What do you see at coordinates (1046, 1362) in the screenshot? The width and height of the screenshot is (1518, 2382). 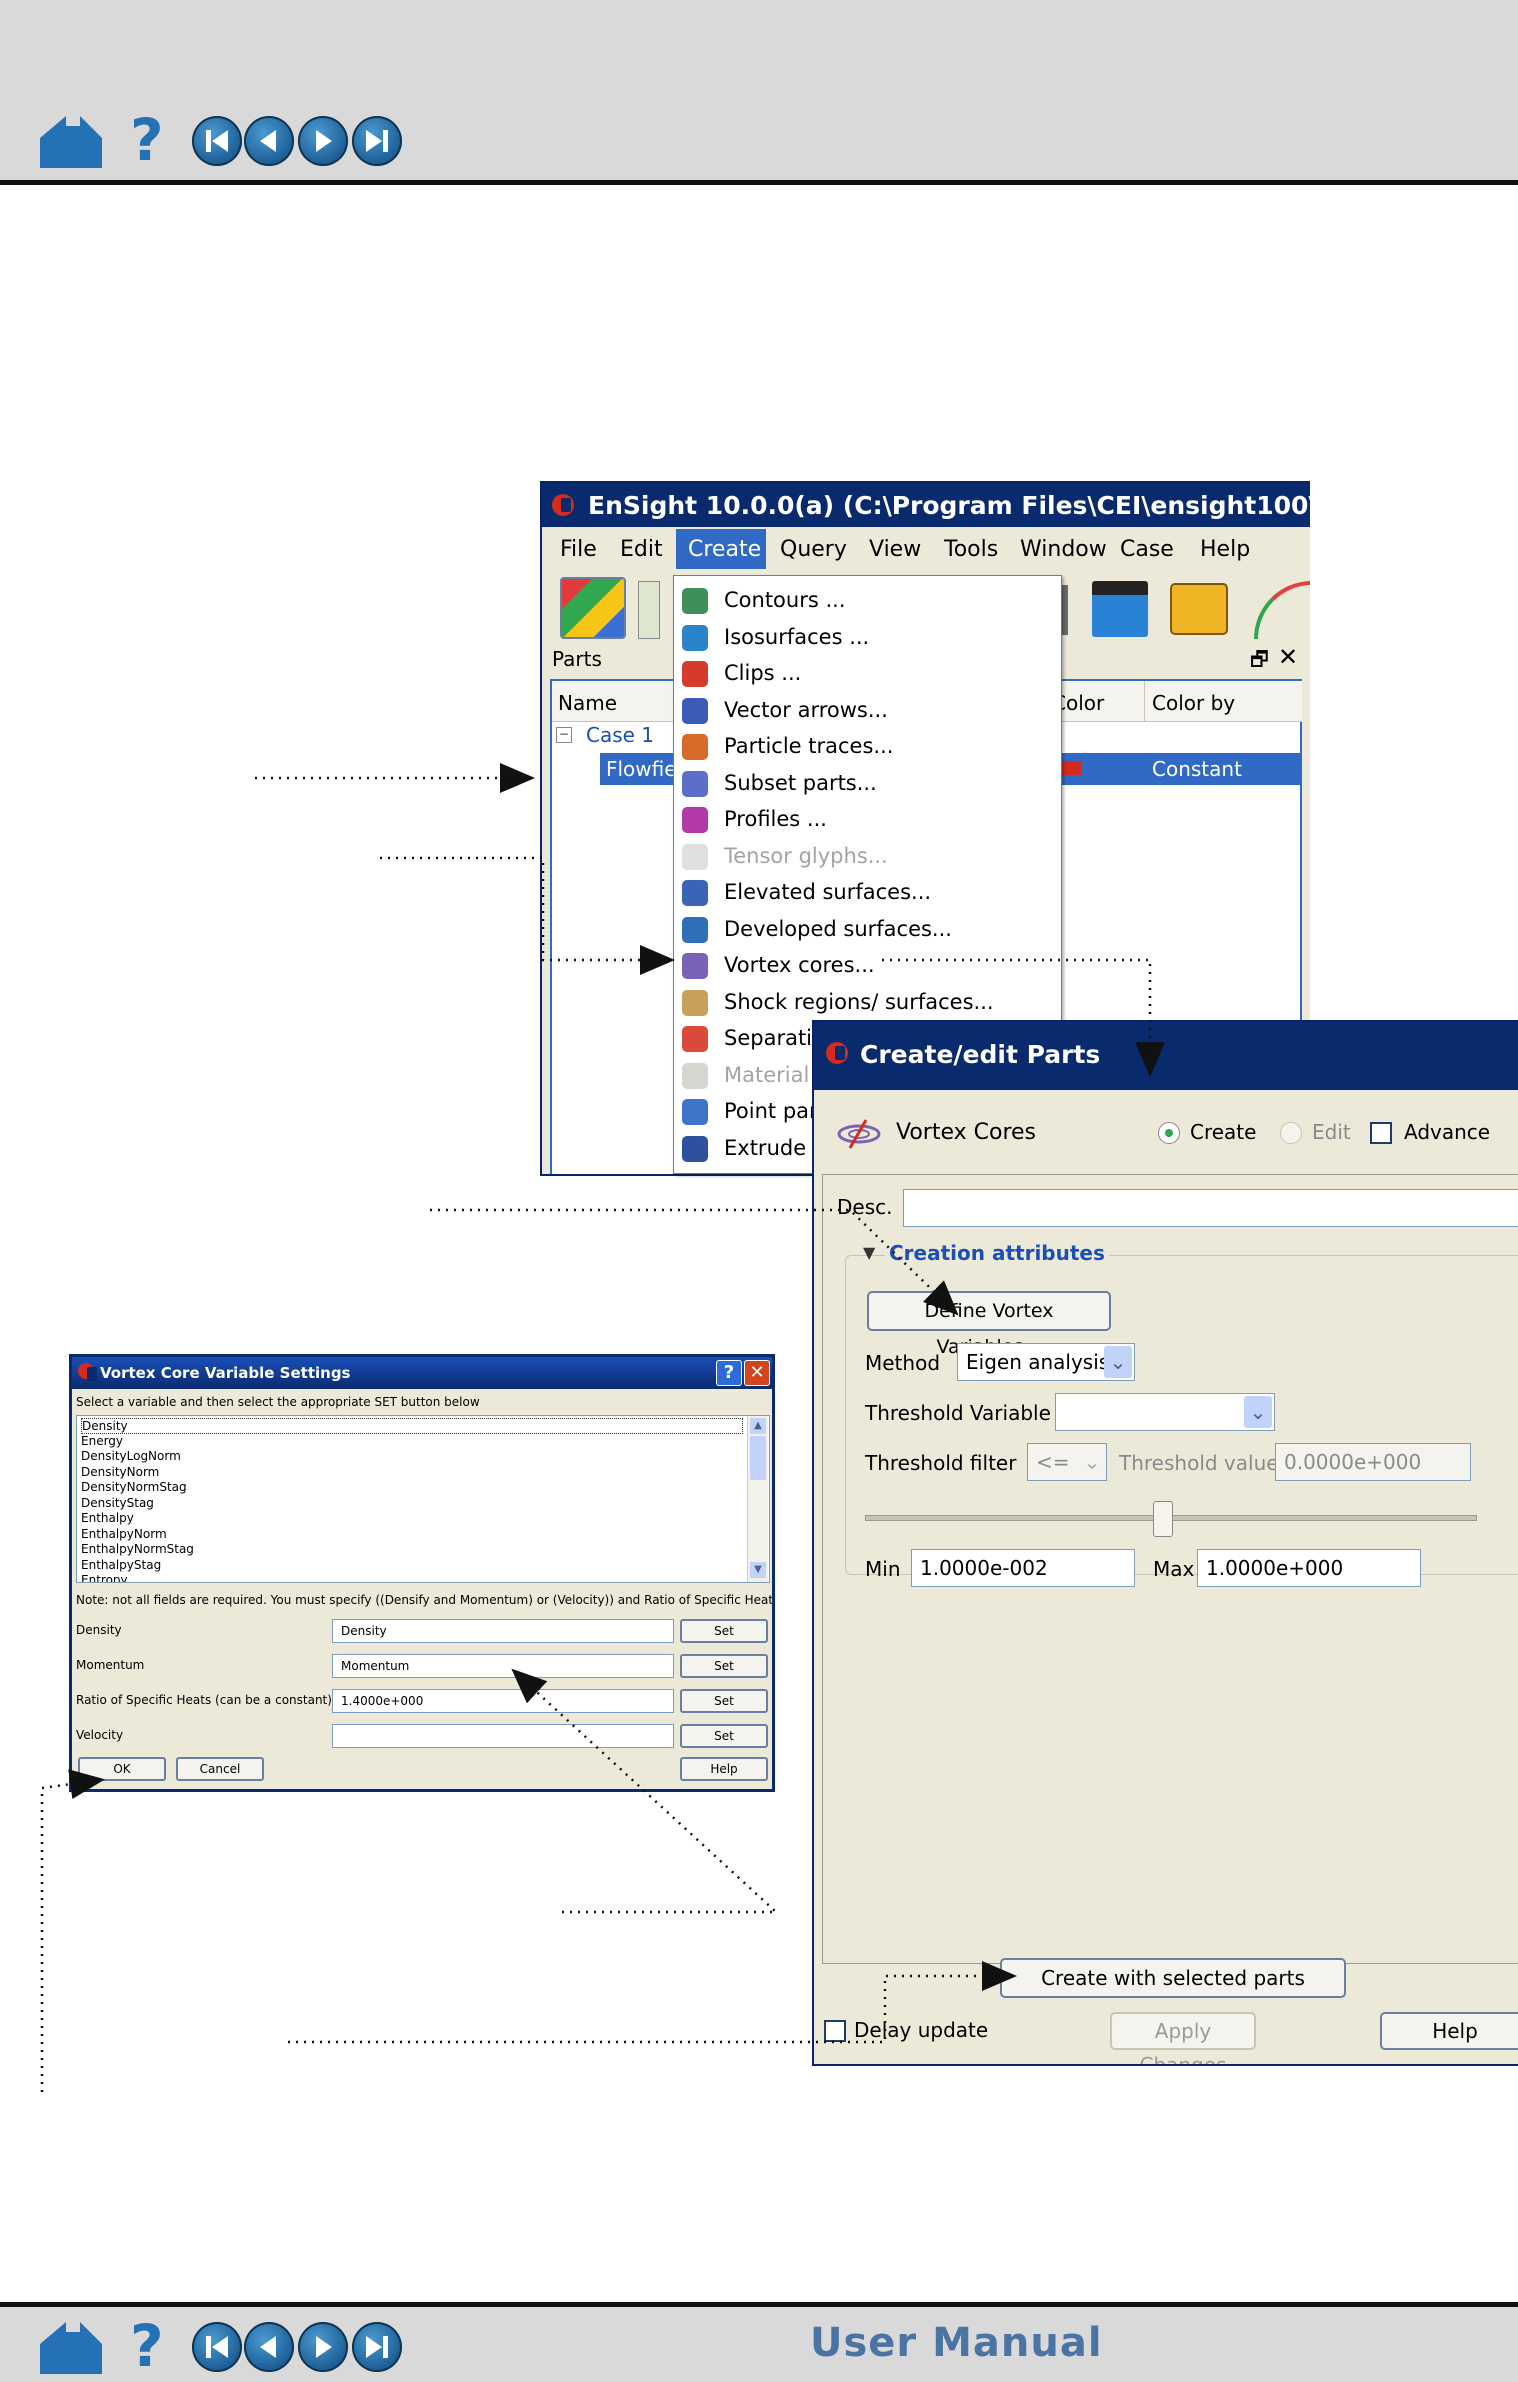 I see `method-select: Eigen analysis ⌄` at bounding box center [1046, 1362].